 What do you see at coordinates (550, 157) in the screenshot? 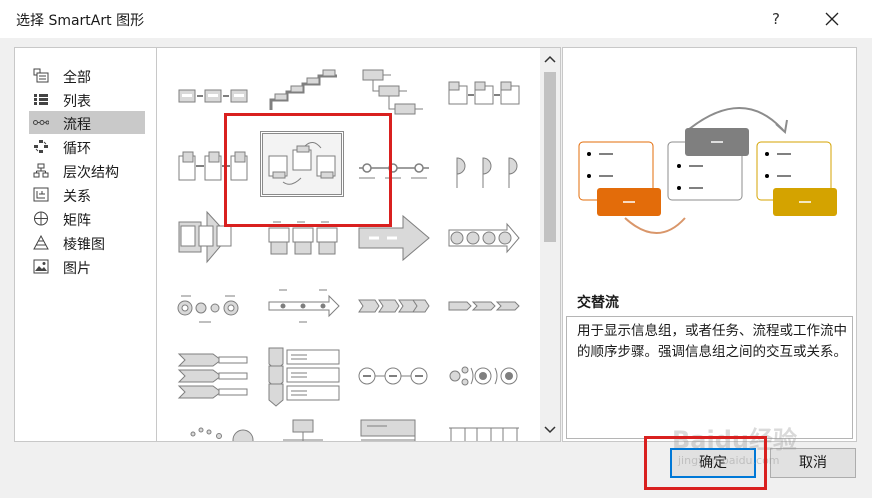
I see `scroll-thumb` at bounding box center [550, 157].